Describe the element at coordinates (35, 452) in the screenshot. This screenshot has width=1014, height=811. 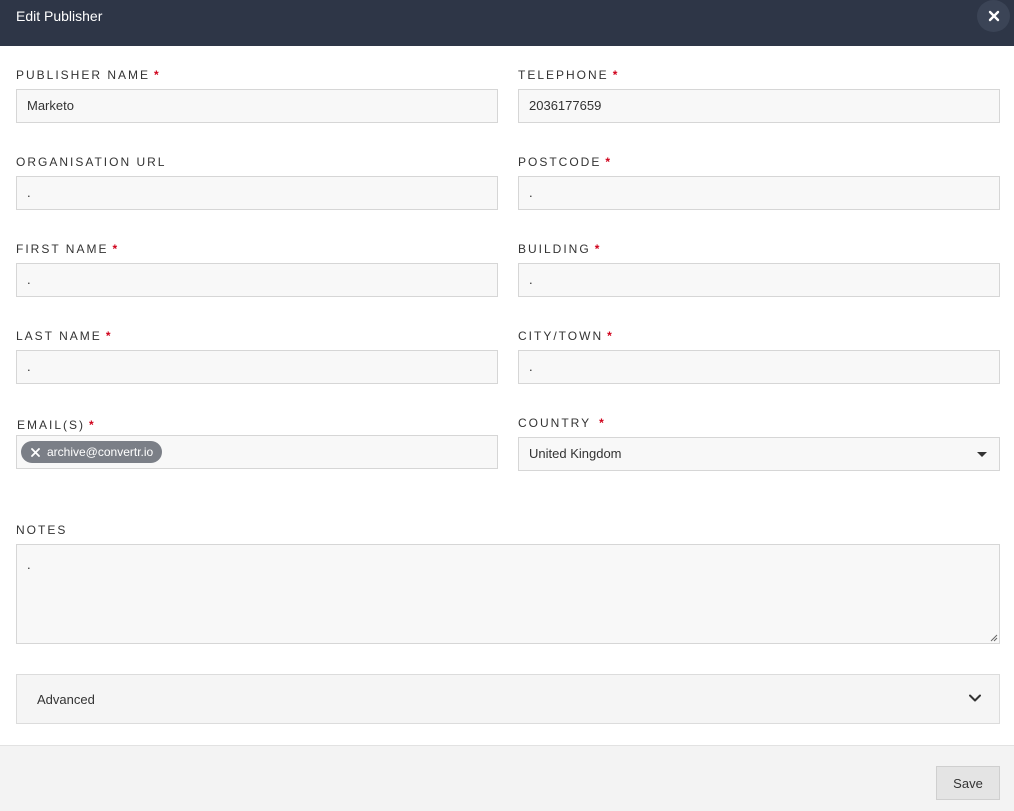
I see `x-icon` at that location.